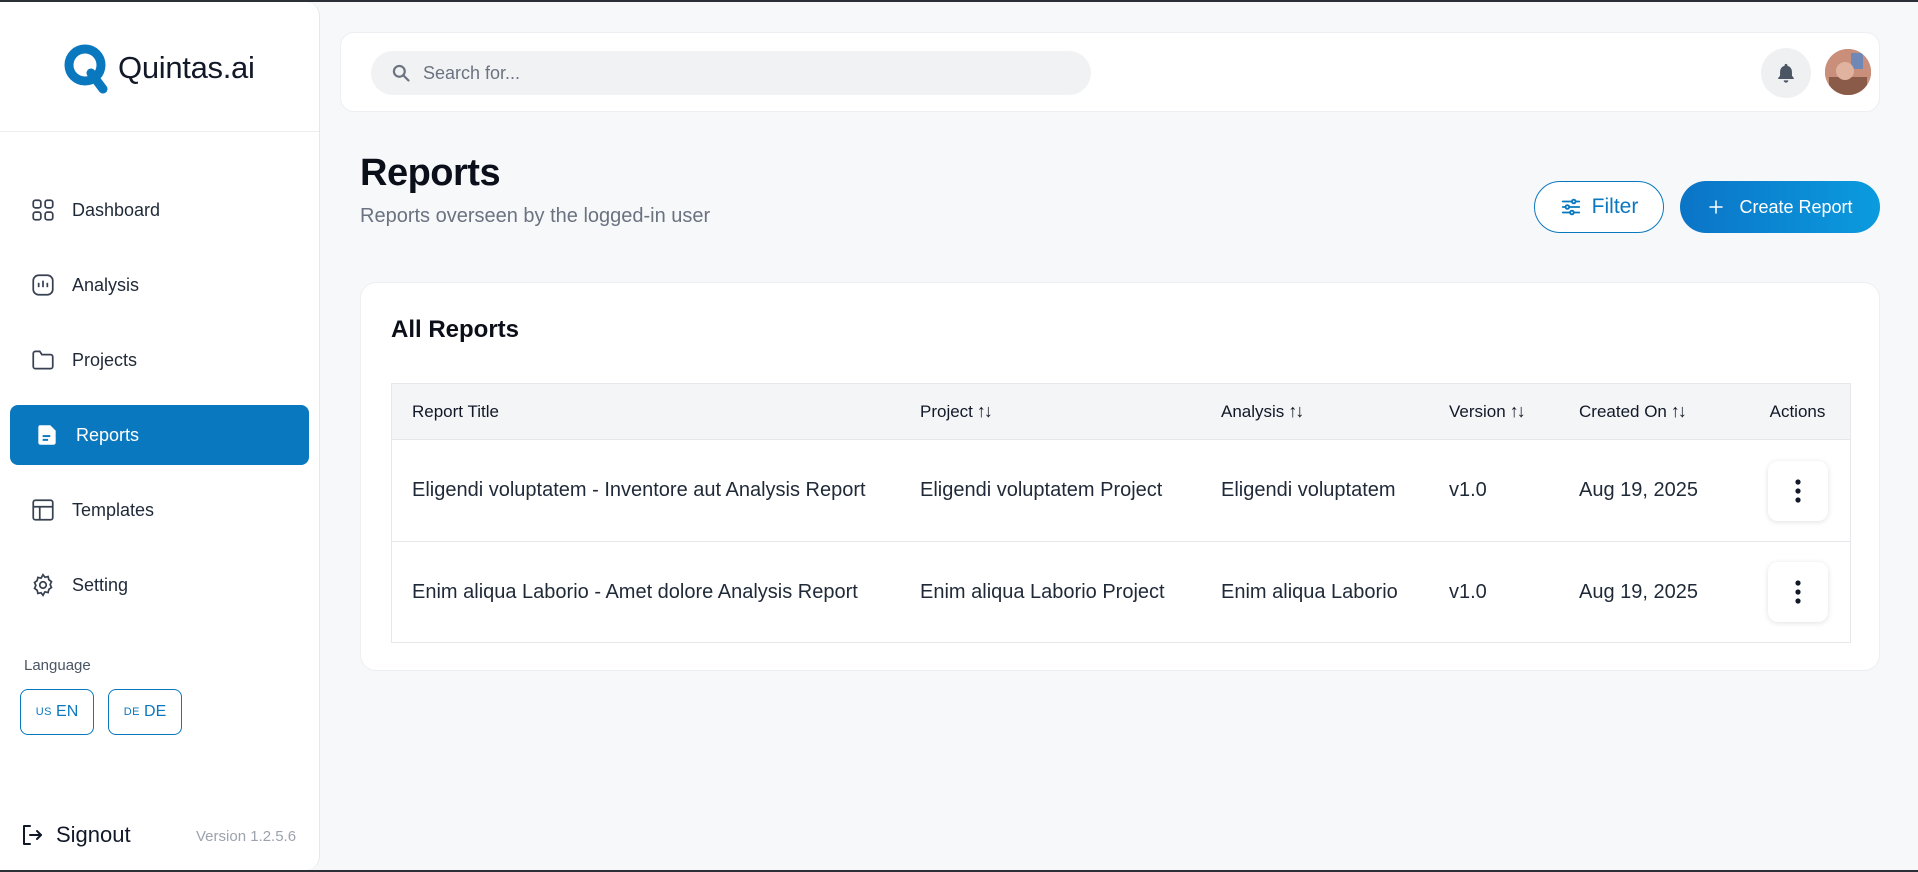  Describe the element at coordinates (159, 360) in the screenshot. I see `sidebar-item-projects: Projects` at that location.